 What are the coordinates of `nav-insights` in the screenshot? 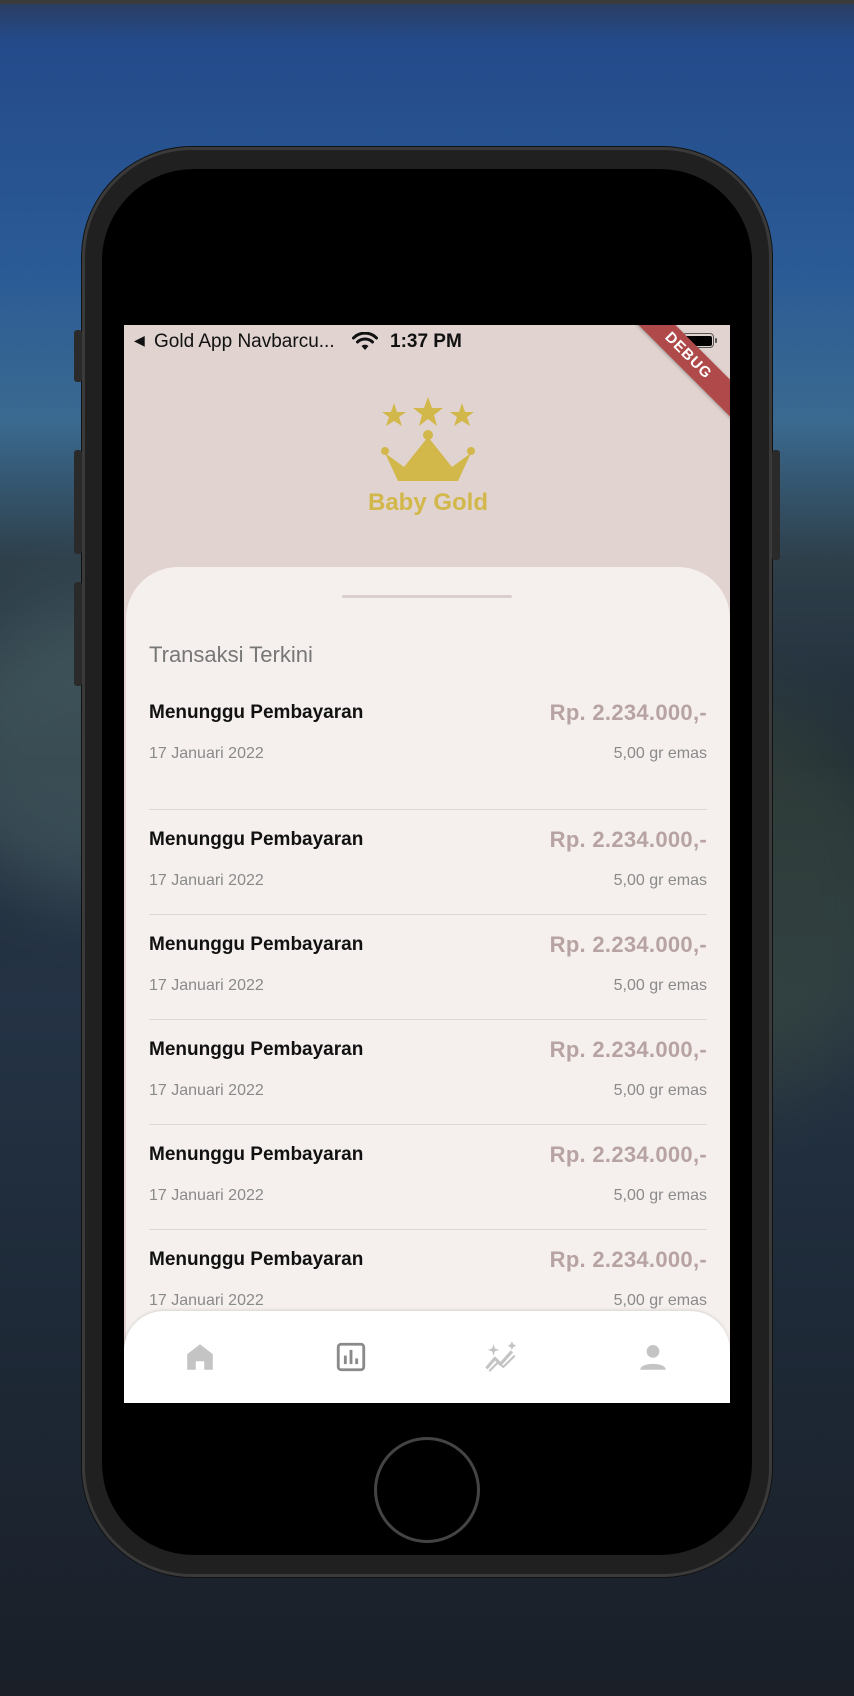 It's located at (502, 1357).